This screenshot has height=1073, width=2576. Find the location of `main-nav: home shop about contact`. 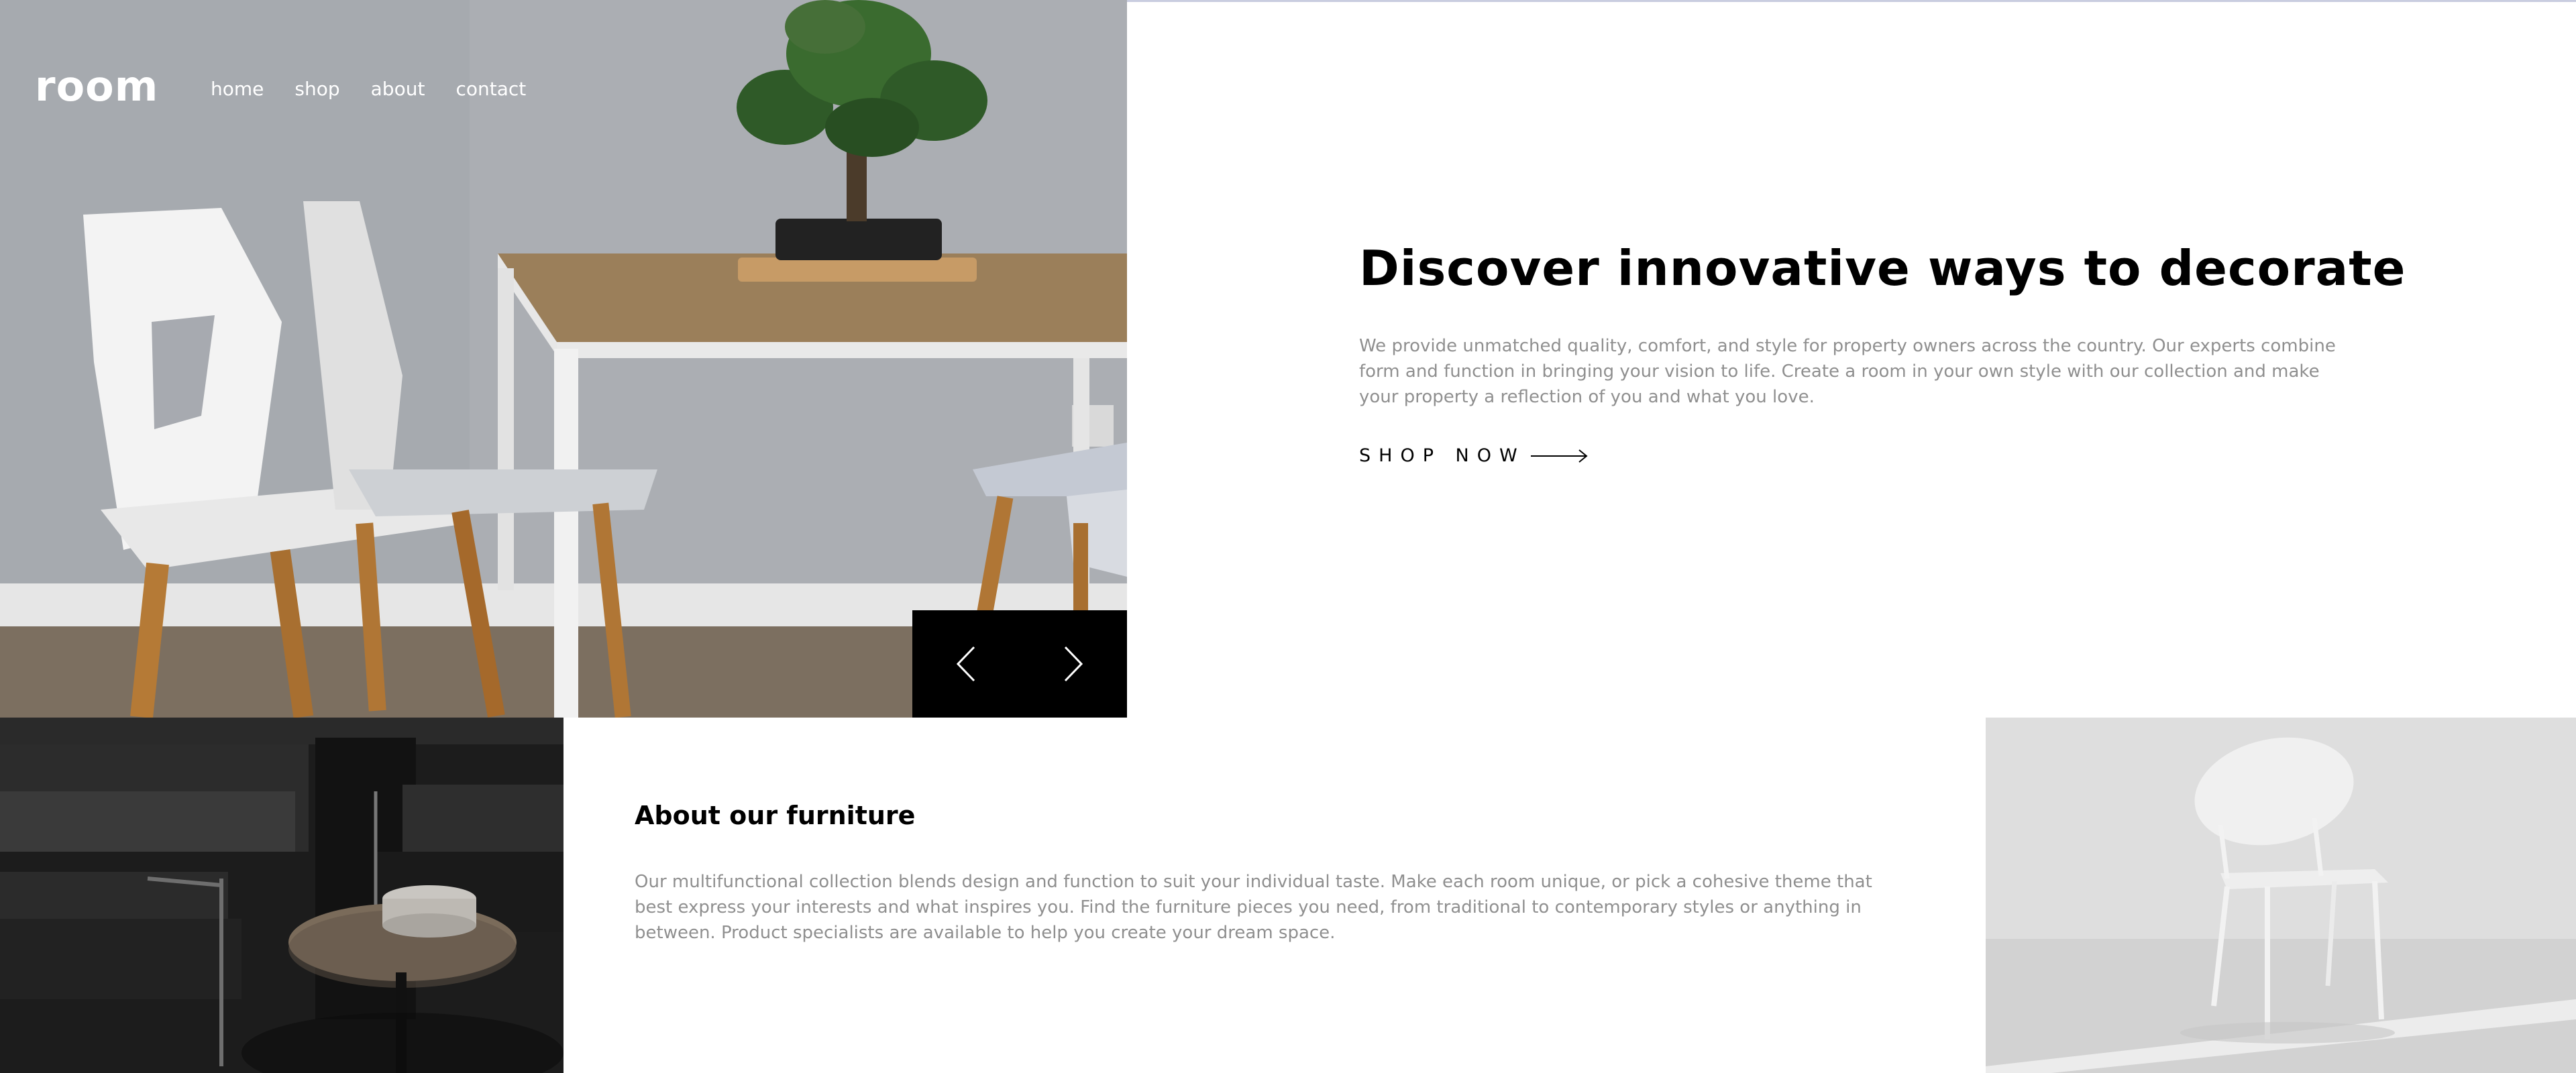

main-nav: home shop about contact is located at coordinates (384, 89).